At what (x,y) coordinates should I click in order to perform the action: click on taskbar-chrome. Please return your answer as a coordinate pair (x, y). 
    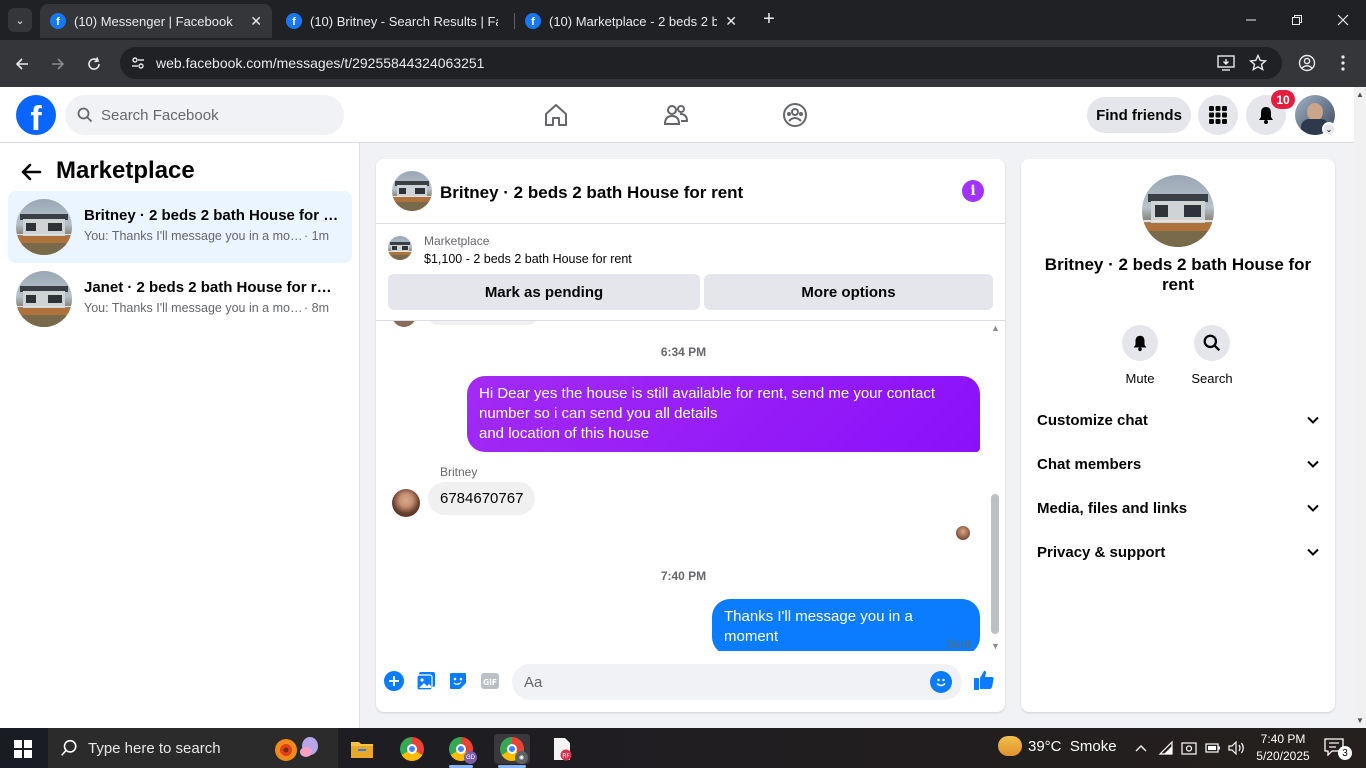
    Looking at the image, I should click on (412, 749).